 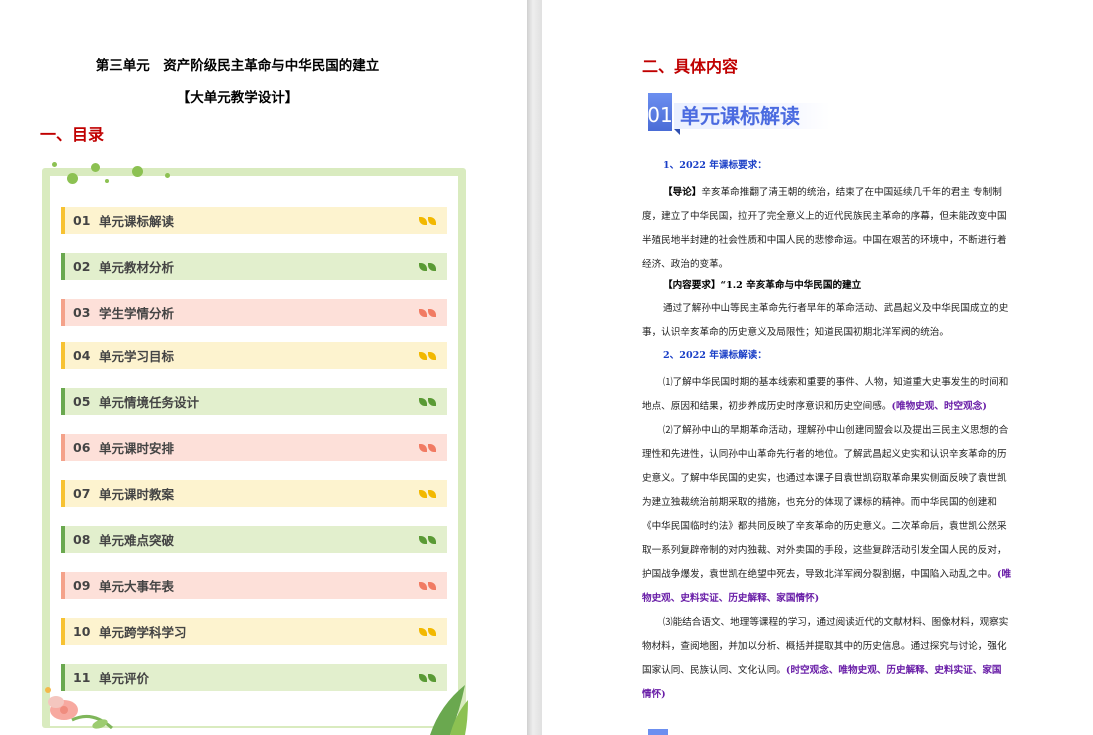 I want to click on toc-item-label: 单元课时教案, so click(x=137, y=494).